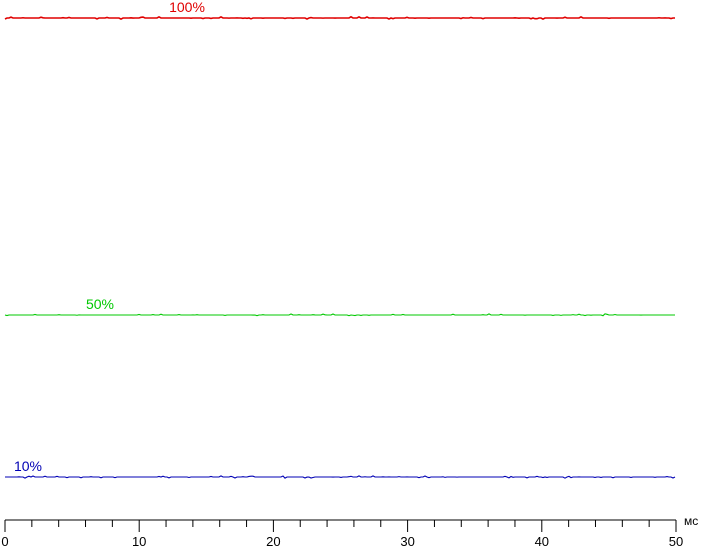 Image resolution: width=703 pixels, height=548 pixels. I want to click on x-tick-label: 30, so click(407, 541).